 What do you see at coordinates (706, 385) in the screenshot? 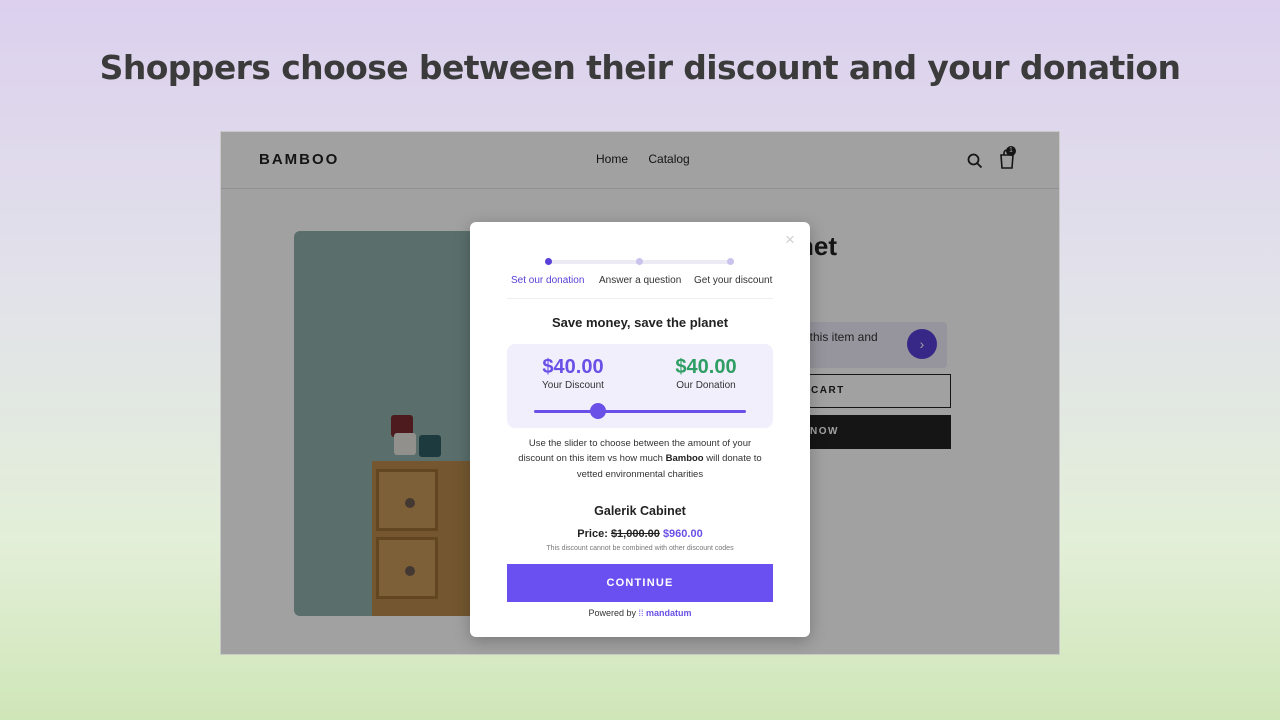
I see `donation-label: Our Donation` at bounding box center [706, 385].